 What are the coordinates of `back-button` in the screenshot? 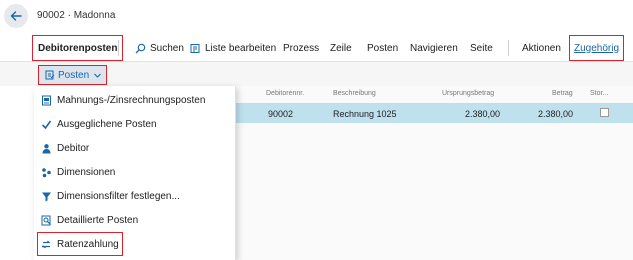 It's located at (16, 16).